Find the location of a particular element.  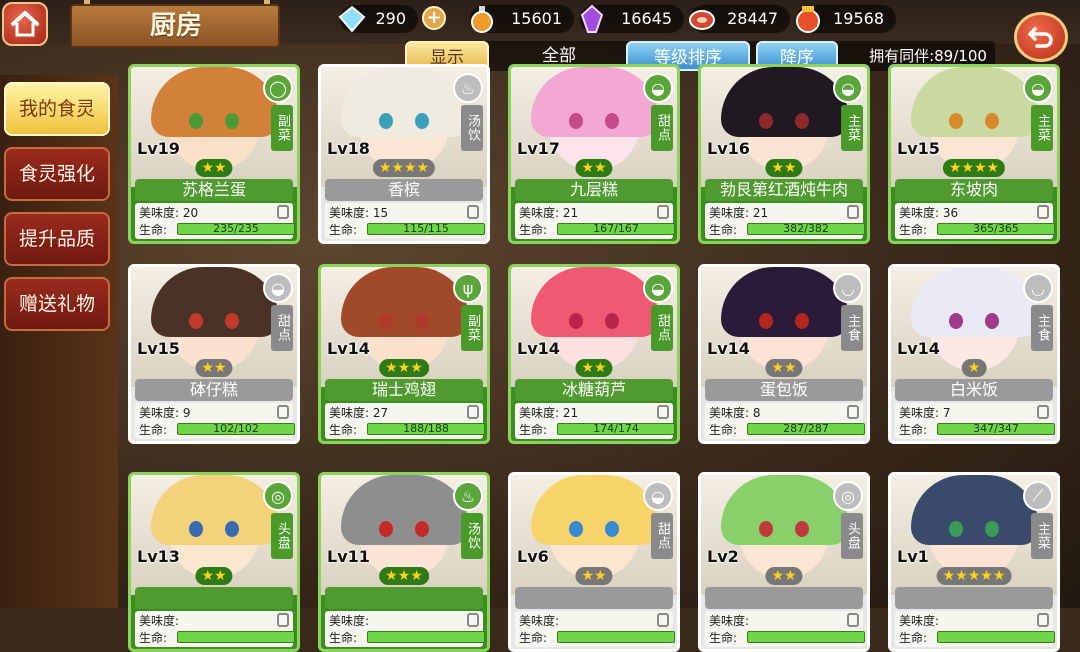

stats-panel: 美味度: 21 生命: 167/167 is located at coordinates (595, 221).